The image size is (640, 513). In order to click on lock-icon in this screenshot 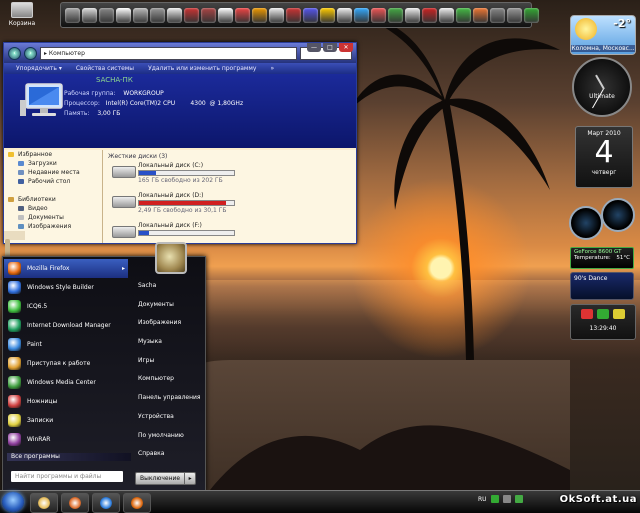, I will do `click(619, 314)`.